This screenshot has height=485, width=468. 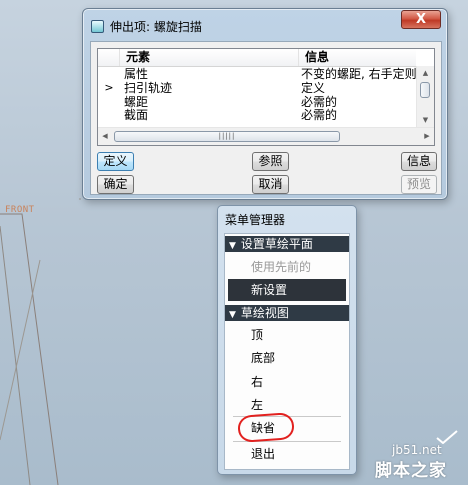 I want to click on column-header-info: 信息, so click(x=357, y=57).